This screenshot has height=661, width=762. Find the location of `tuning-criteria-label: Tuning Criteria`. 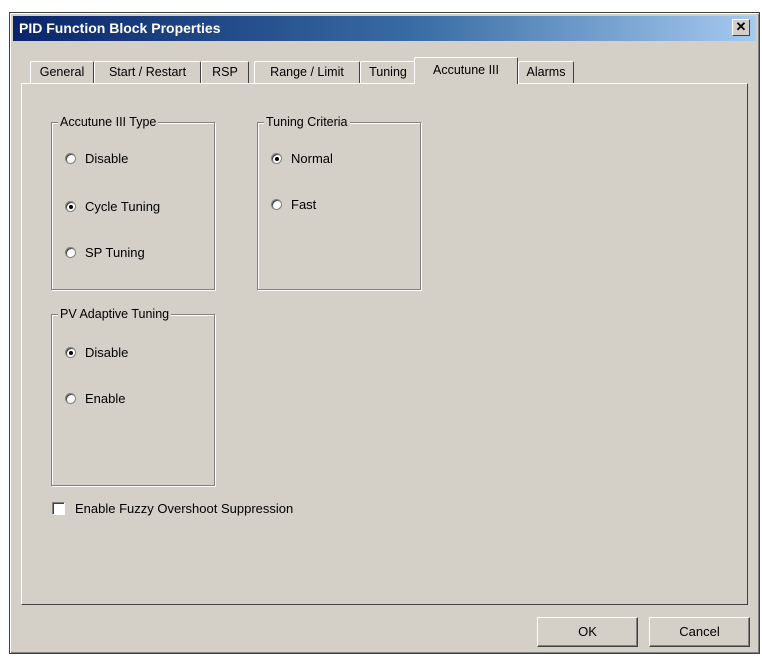

tuning-criteria-label: Tuning Criteria is located at coordinates (307, 122).